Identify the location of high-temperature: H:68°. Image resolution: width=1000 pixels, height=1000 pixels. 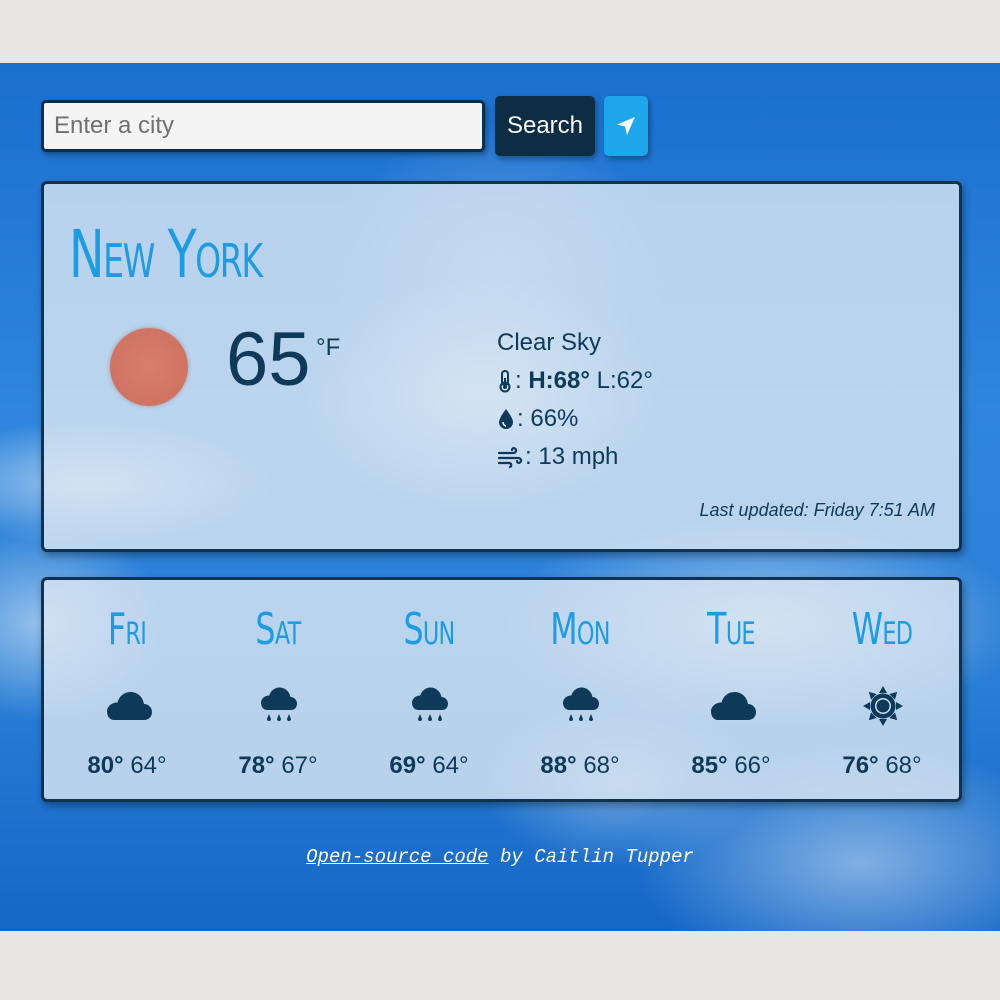
(559, 380).